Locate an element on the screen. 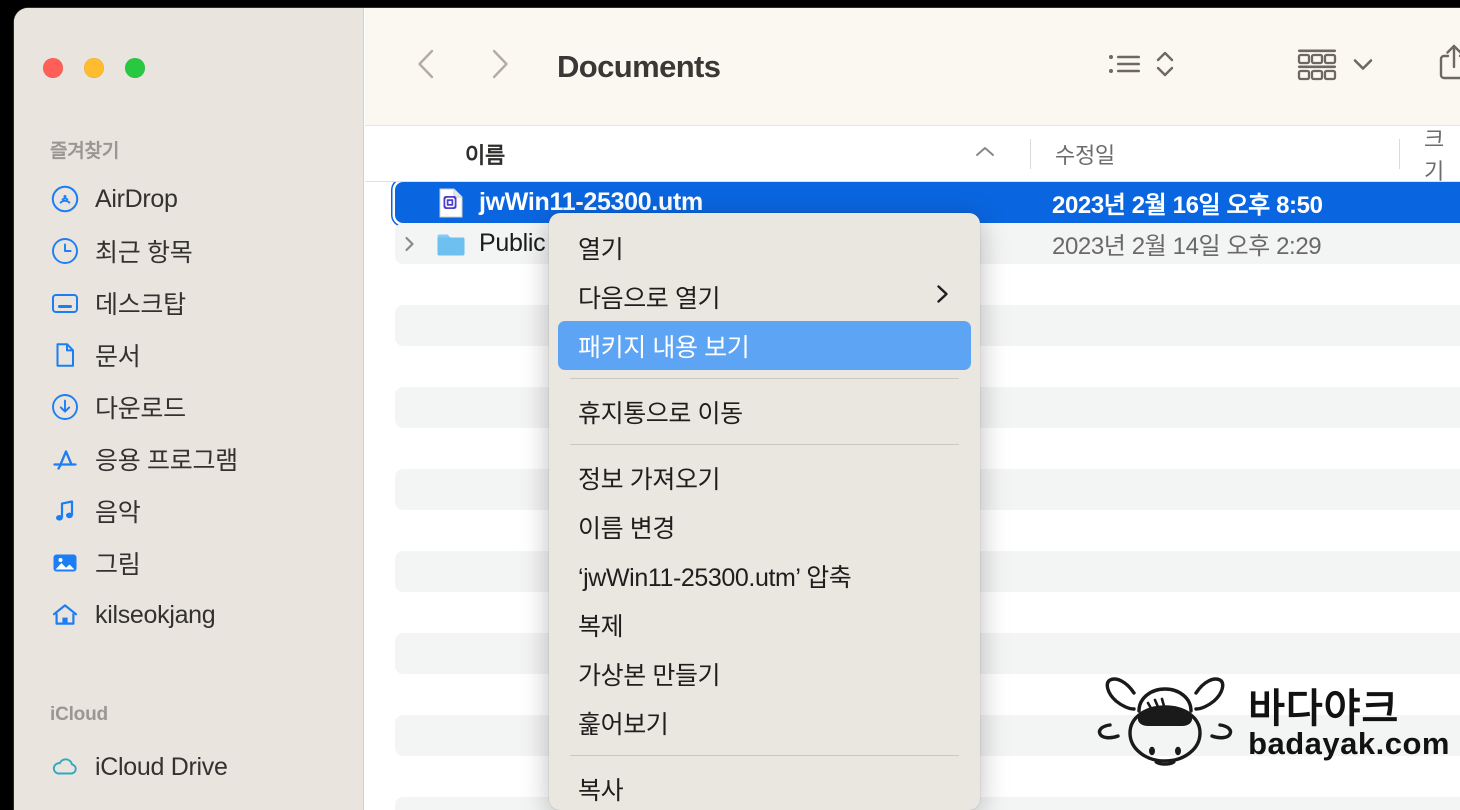  file-modified-cell: 2023년 2월 14일 오후 2:29 is located at coordinates (1245, 243).